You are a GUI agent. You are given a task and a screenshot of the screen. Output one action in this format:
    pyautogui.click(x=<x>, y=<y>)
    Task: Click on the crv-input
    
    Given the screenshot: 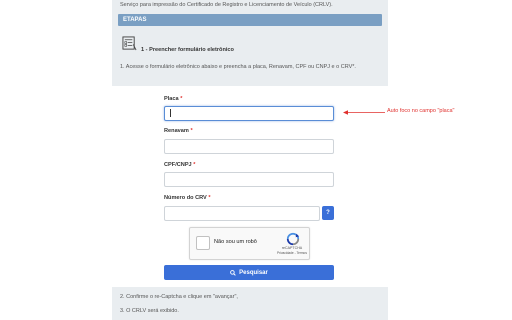 What is the action you would take?
    pyautogui.click(x=242, y=213)
    